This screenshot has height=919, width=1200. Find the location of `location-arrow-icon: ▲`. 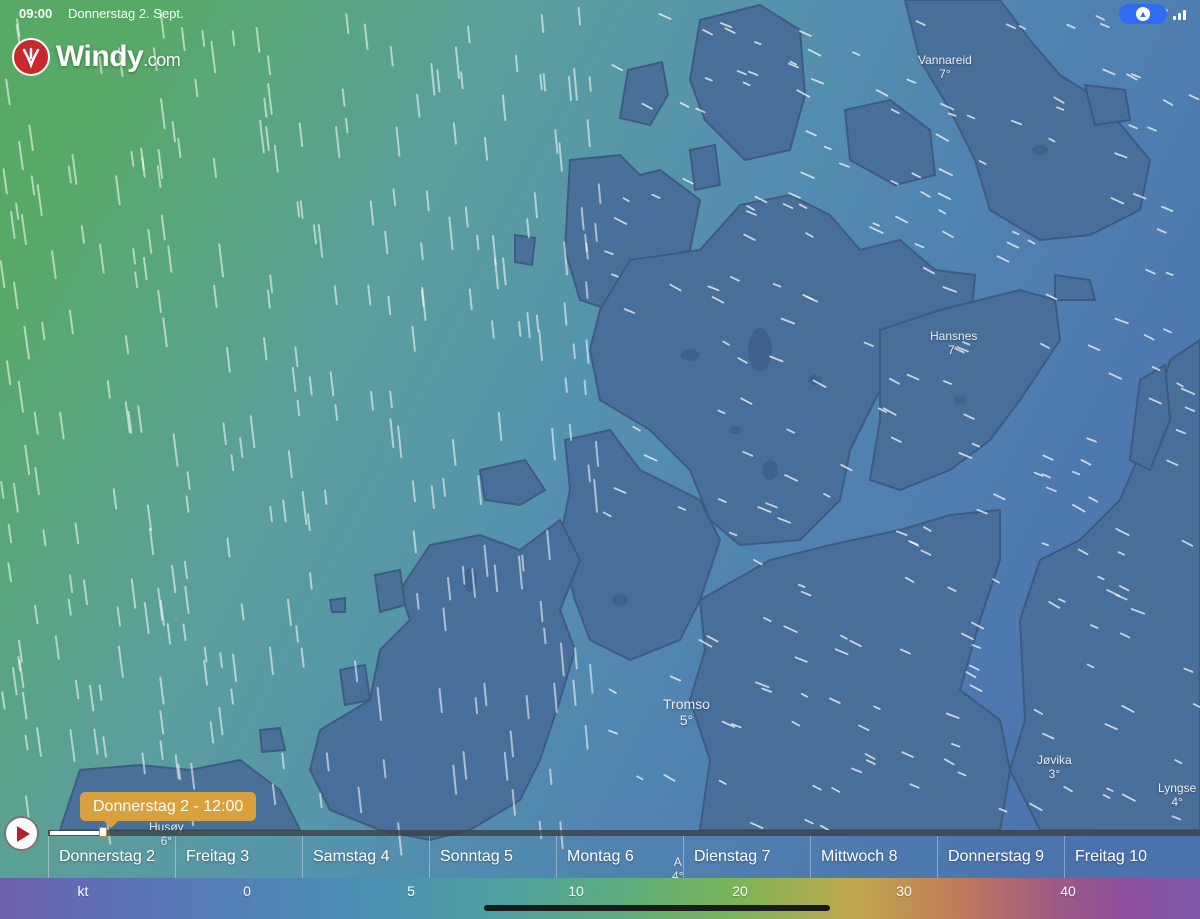

location-arrow-icon: ▲ is located at coordinates (1143, 14).